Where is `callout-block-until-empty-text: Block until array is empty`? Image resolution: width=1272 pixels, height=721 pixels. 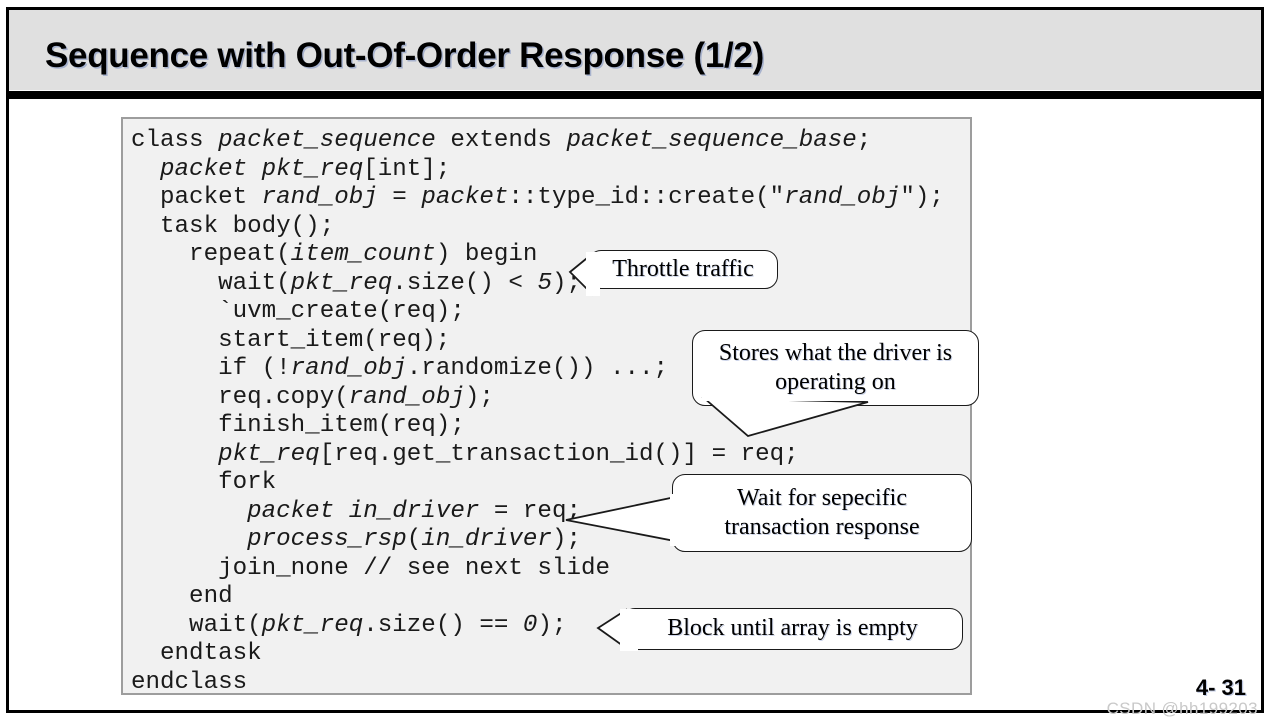
callout-block-until-empty-text: Block until array is empty is located at coordinates (792, 628).